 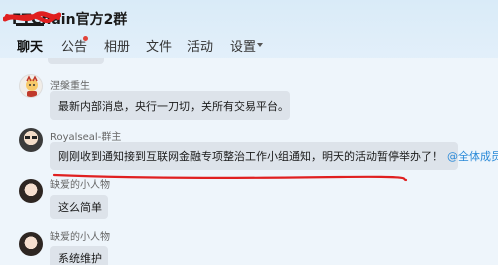 What do you see at coordinates (243, 45) in the screenshot?
I see `tab-settings: 设置` at bounding box center [243, 45].